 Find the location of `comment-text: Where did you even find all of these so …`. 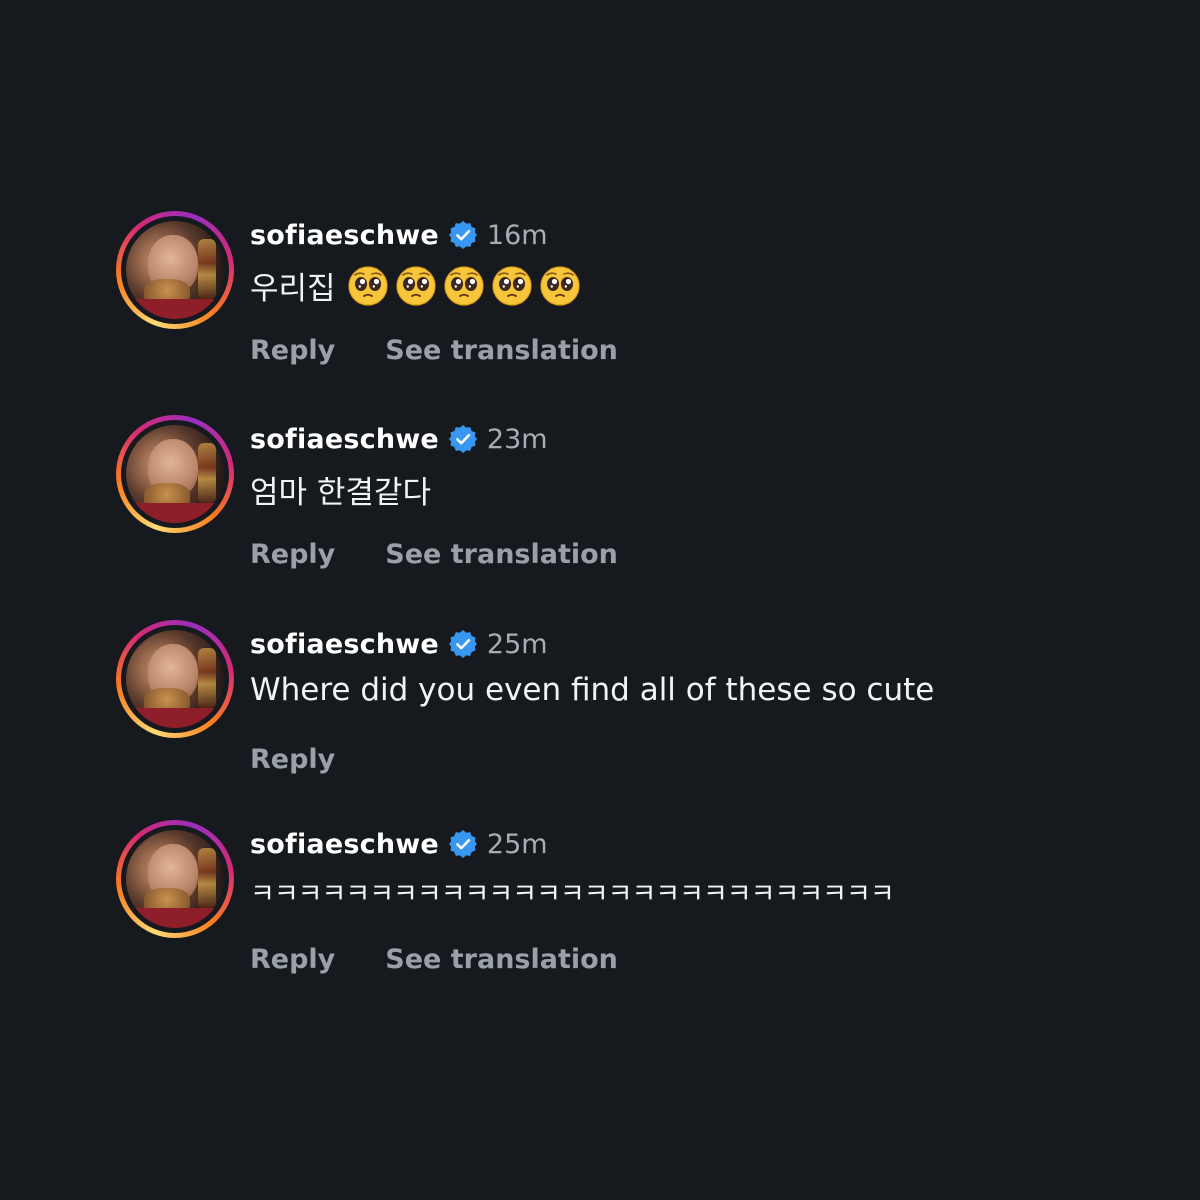

comment-text: Where did you even find all of these so … is located at coordinates (592, 690).